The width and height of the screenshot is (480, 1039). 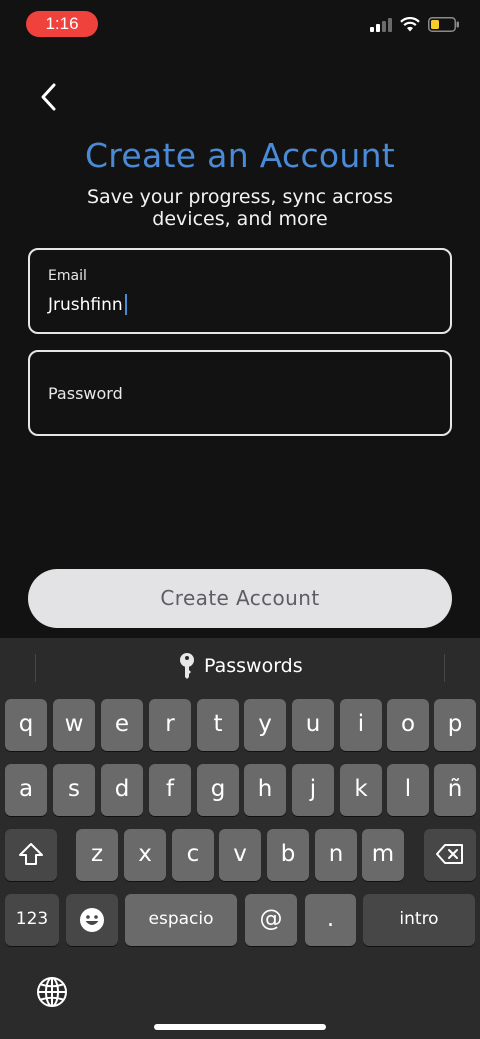 I want to click on create-account-button: Create Account, so click(x=240, y=598).